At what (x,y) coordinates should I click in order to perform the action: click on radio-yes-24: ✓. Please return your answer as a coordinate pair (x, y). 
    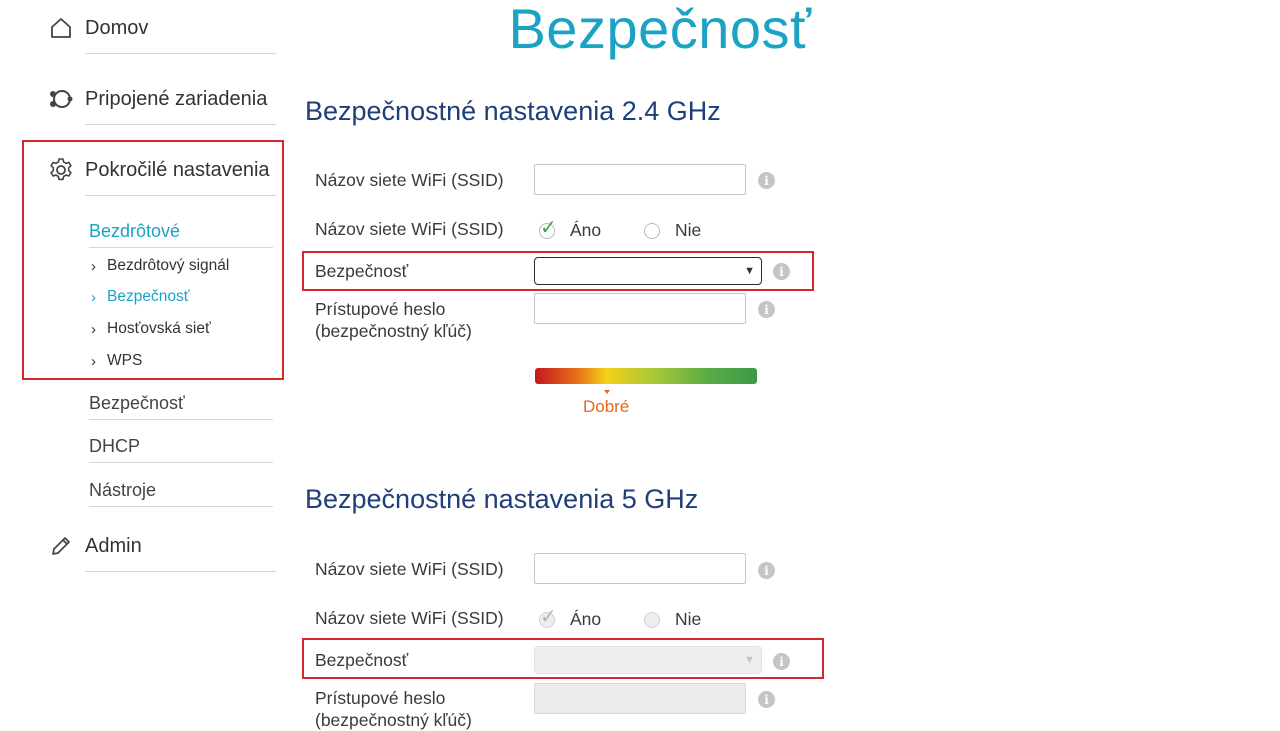
    Looking at the image, I should click on (548, 228).